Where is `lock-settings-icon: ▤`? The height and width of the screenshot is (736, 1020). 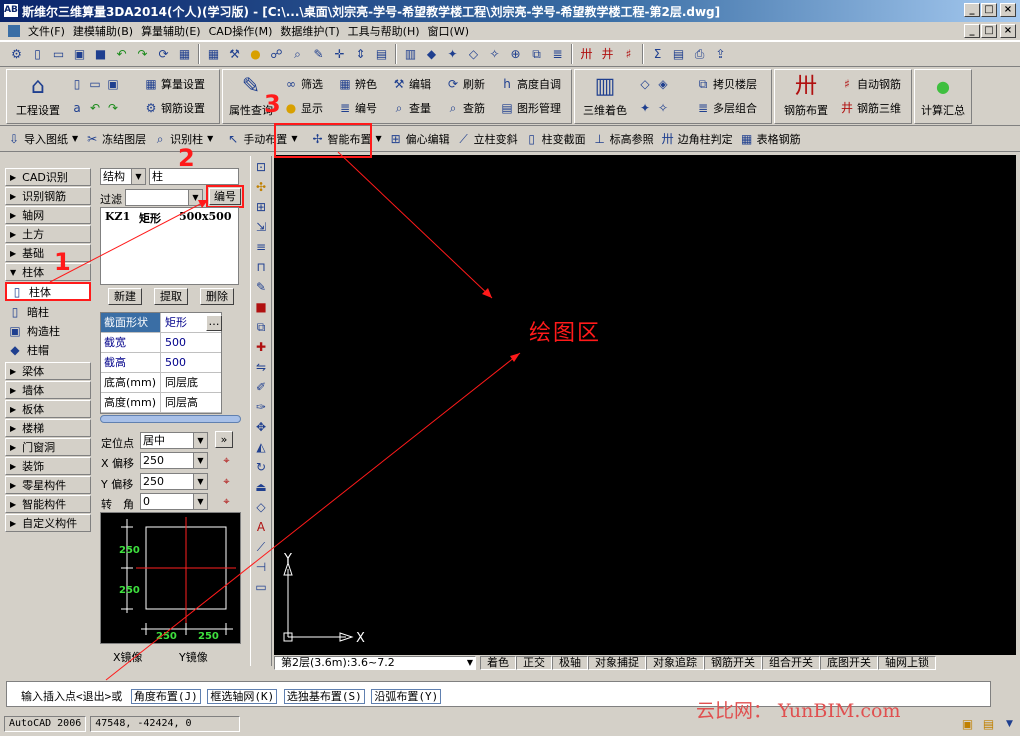 lock-settings-icon: ▤ is located at coordinates (988, 724).